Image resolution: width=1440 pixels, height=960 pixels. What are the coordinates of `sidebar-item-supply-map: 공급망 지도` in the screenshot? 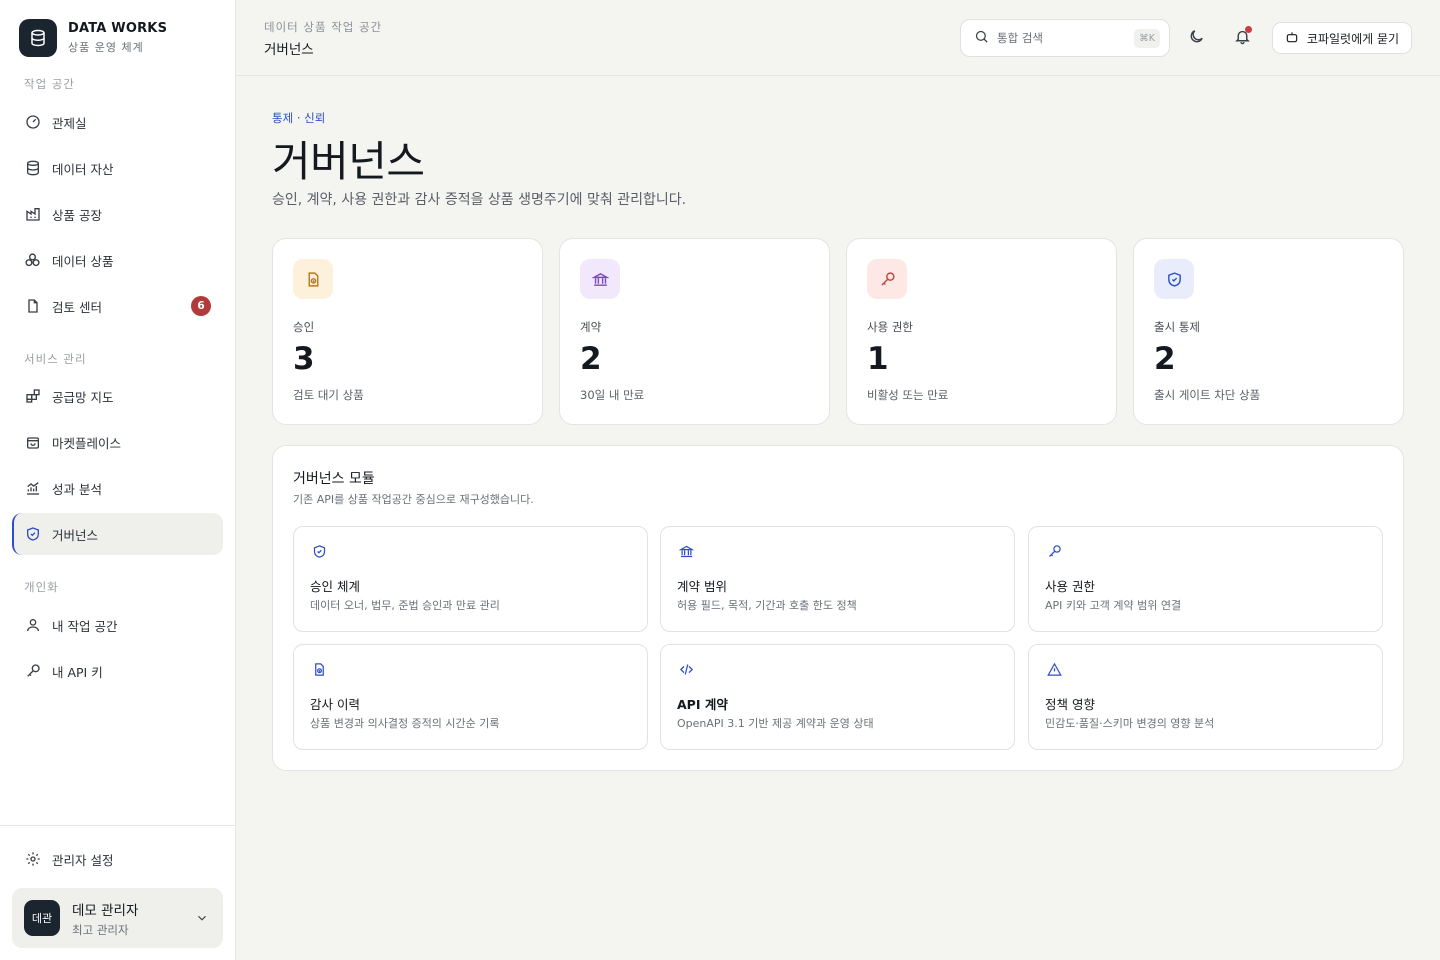 It's located at (117, 396).